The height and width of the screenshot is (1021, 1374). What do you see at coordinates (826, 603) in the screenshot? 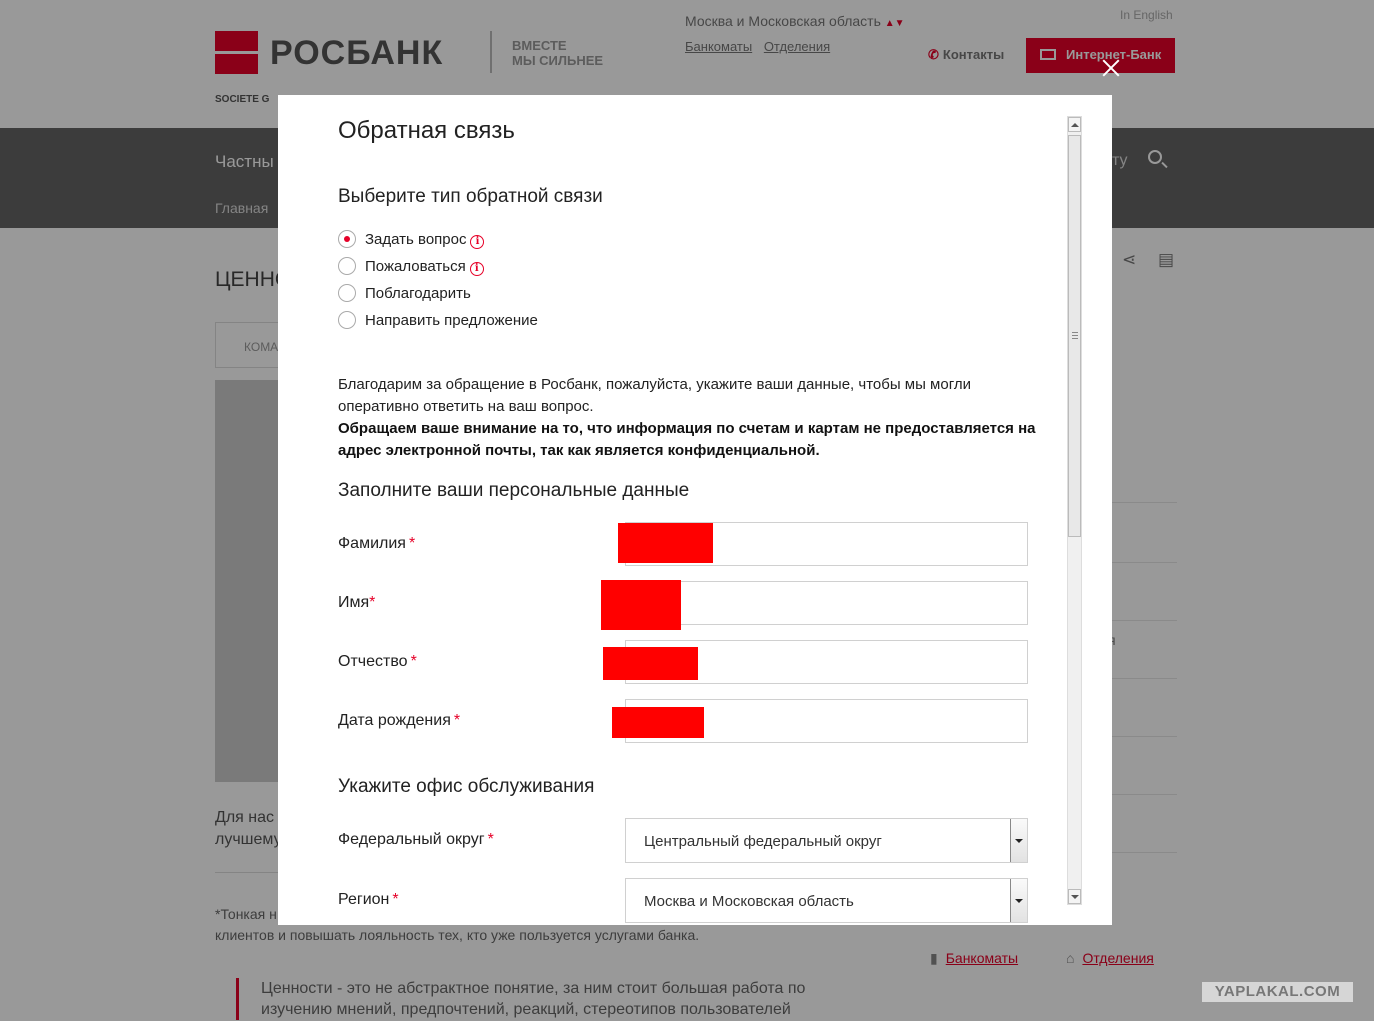
I see `first-name-input: н` at bounding box center [826, 603].